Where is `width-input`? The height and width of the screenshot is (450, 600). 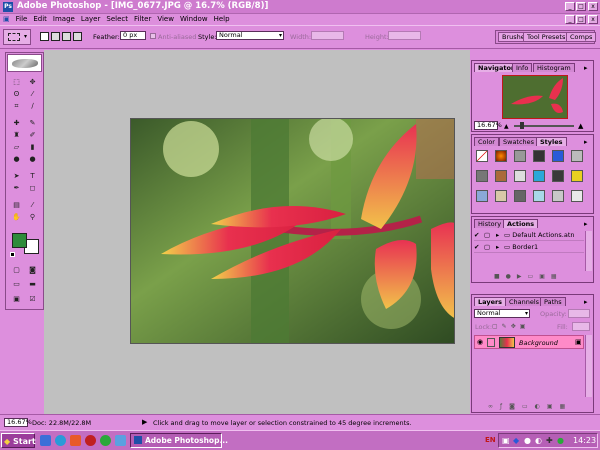
width-input is located at coordinates (327, 35).